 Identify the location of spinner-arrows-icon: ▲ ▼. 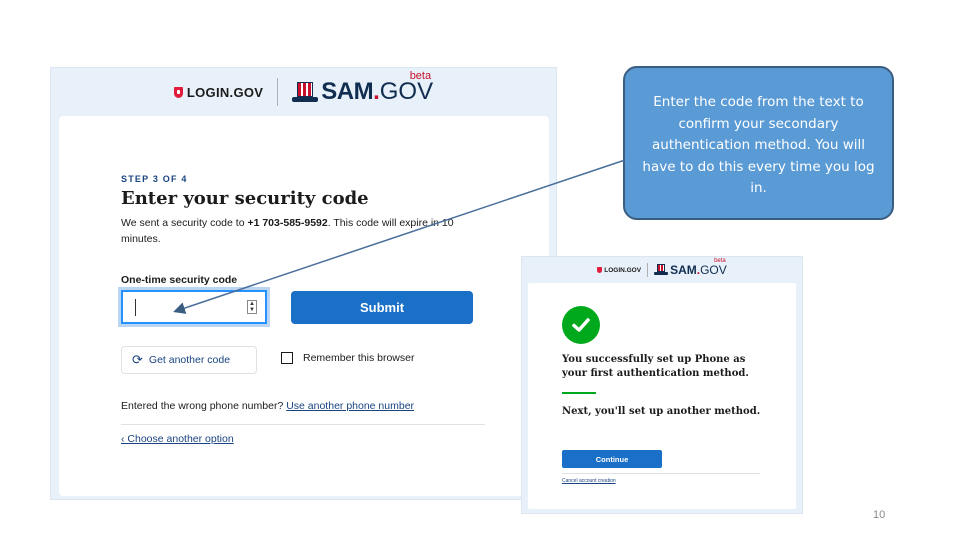
(252, 307).